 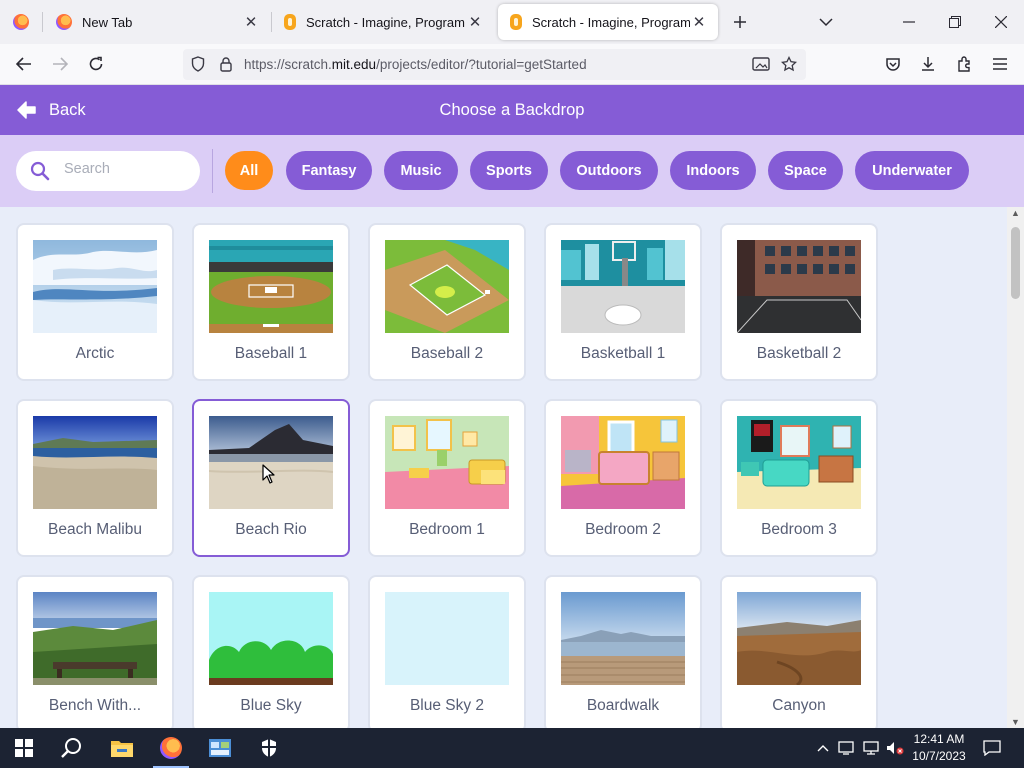 I want to click on backdrop-item-baseball-2: Baseball 2, so click(x=447, y=302).